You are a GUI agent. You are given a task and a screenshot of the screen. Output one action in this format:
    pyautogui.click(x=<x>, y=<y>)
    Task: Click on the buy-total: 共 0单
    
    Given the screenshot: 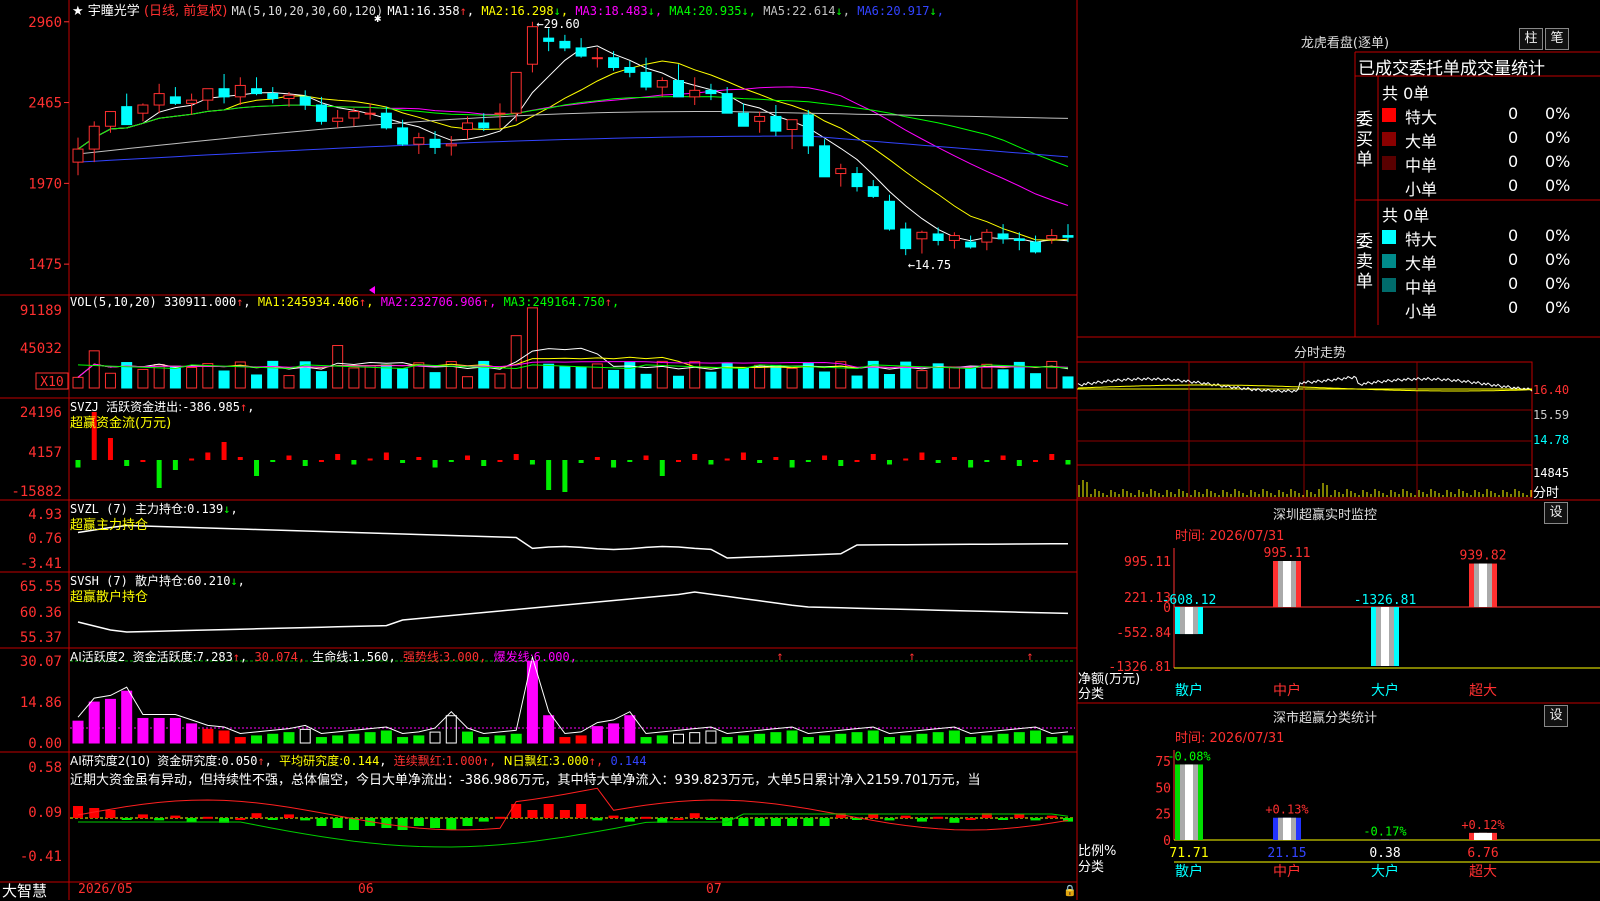 What is the action you would take?
    pyautogui.click(x=1405, y=92)
    